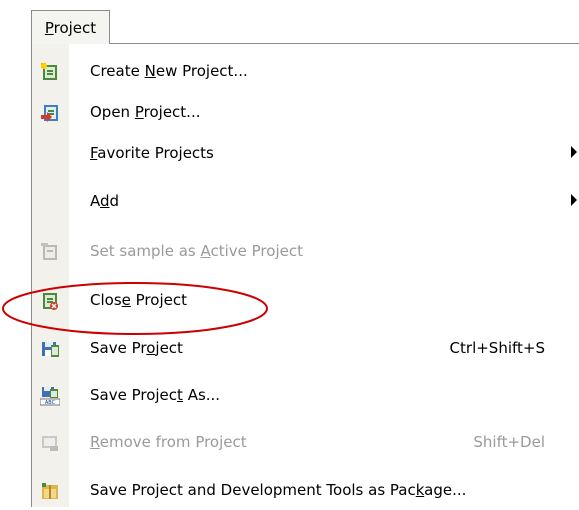  Describe the element at coordinates (136, 348) in the screenshot. I see `menu-item-label: Save Project` at that location.